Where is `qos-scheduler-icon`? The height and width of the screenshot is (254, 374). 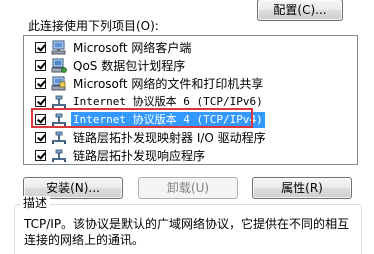
qos-scheduler-icon is located at coordinates (59, 66).